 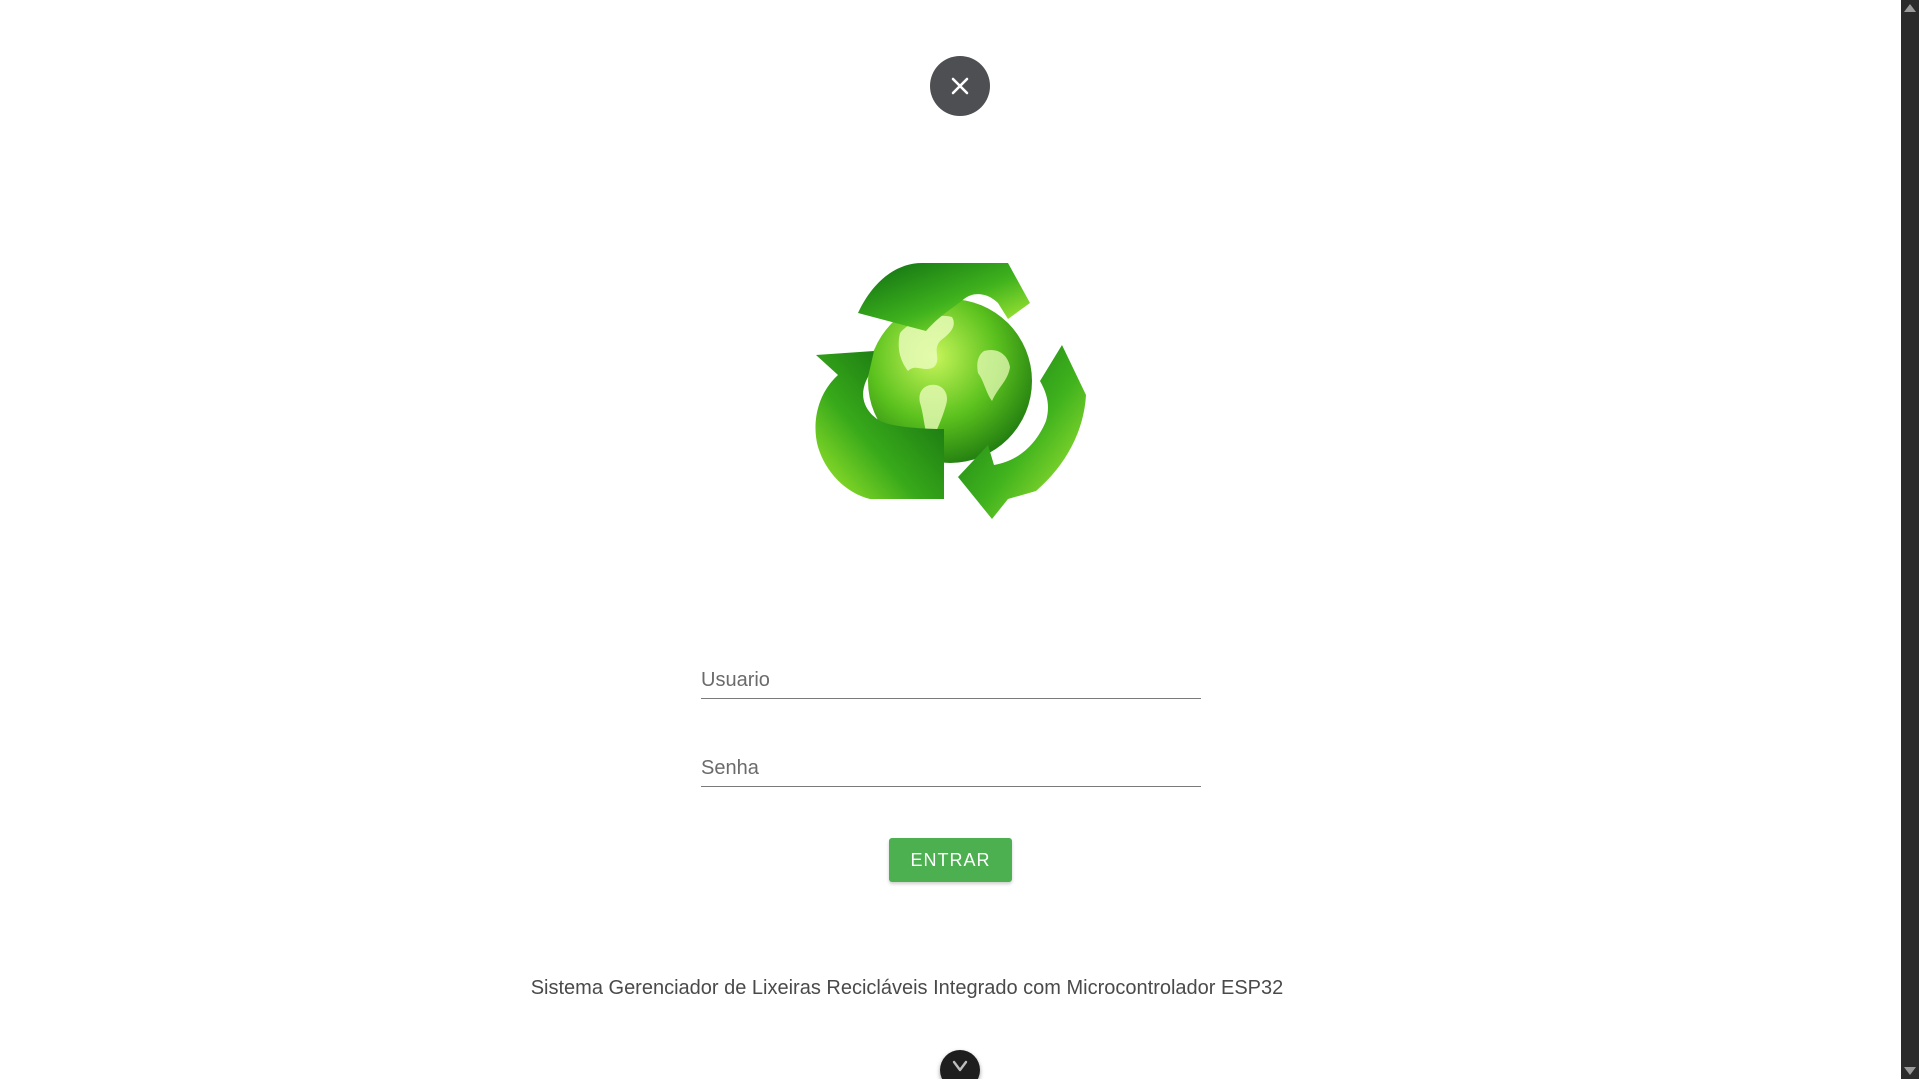 What do you see at coordinates (1910, 8) in the screenshot?
I see `scroll-up-icon` at bounding box center [1910, 8].